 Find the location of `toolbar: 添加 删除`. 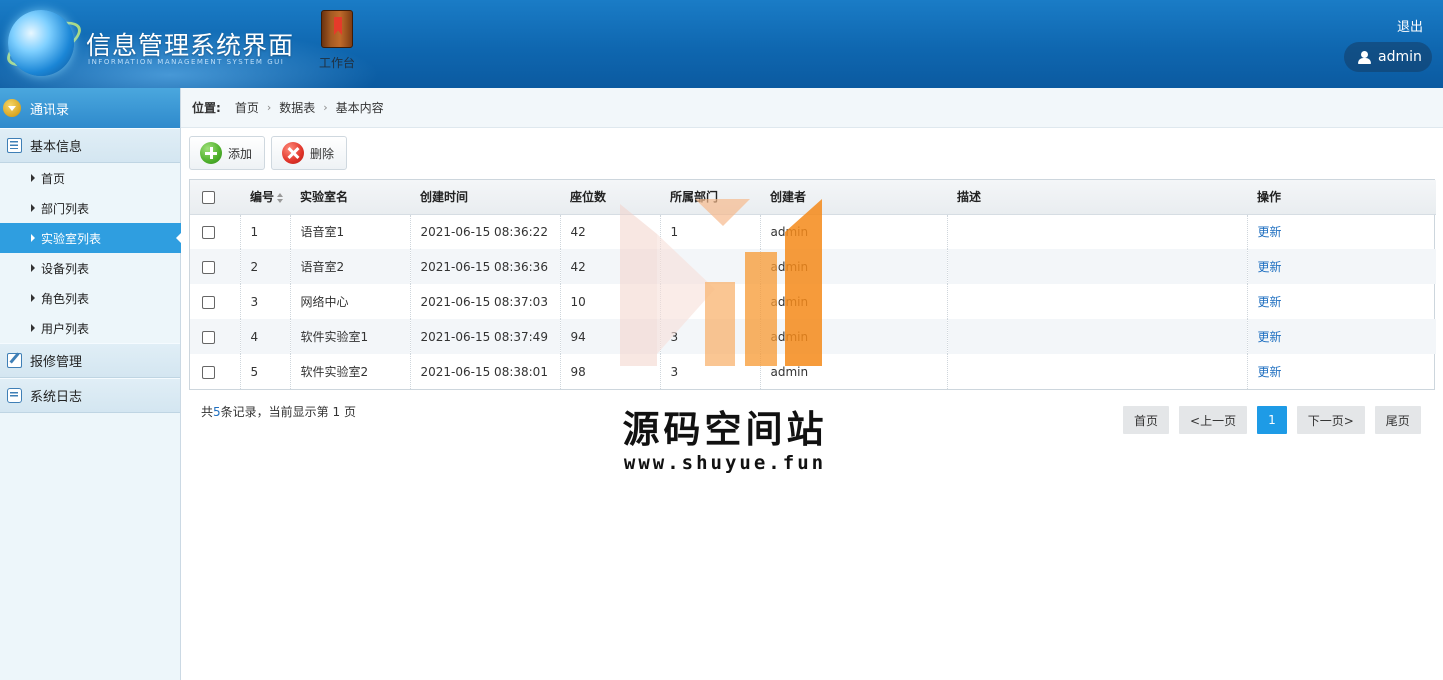

toolbar: 添加 删除 is located at coordinates (268, 153).